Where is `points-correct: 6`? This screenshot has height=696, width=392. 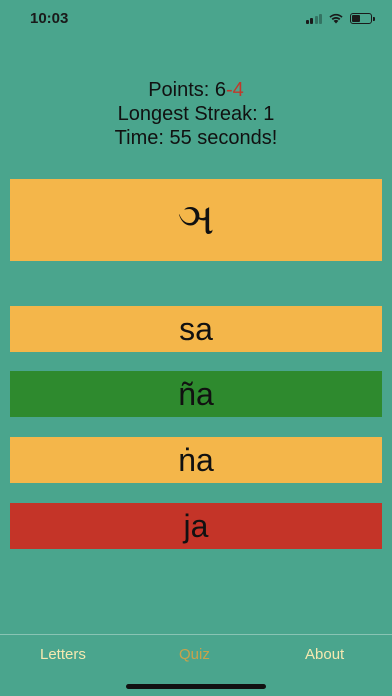
points-correct: 6 is located at coordinates (220, 90).